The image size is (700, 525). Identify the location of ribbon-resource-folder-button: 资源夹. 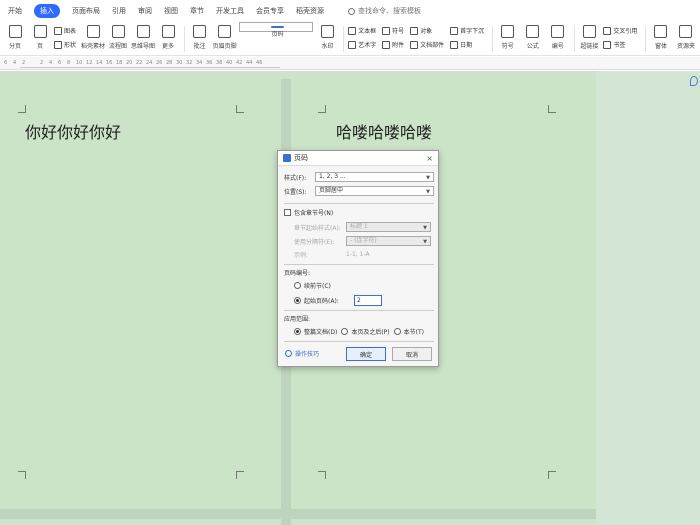
(686, 36).